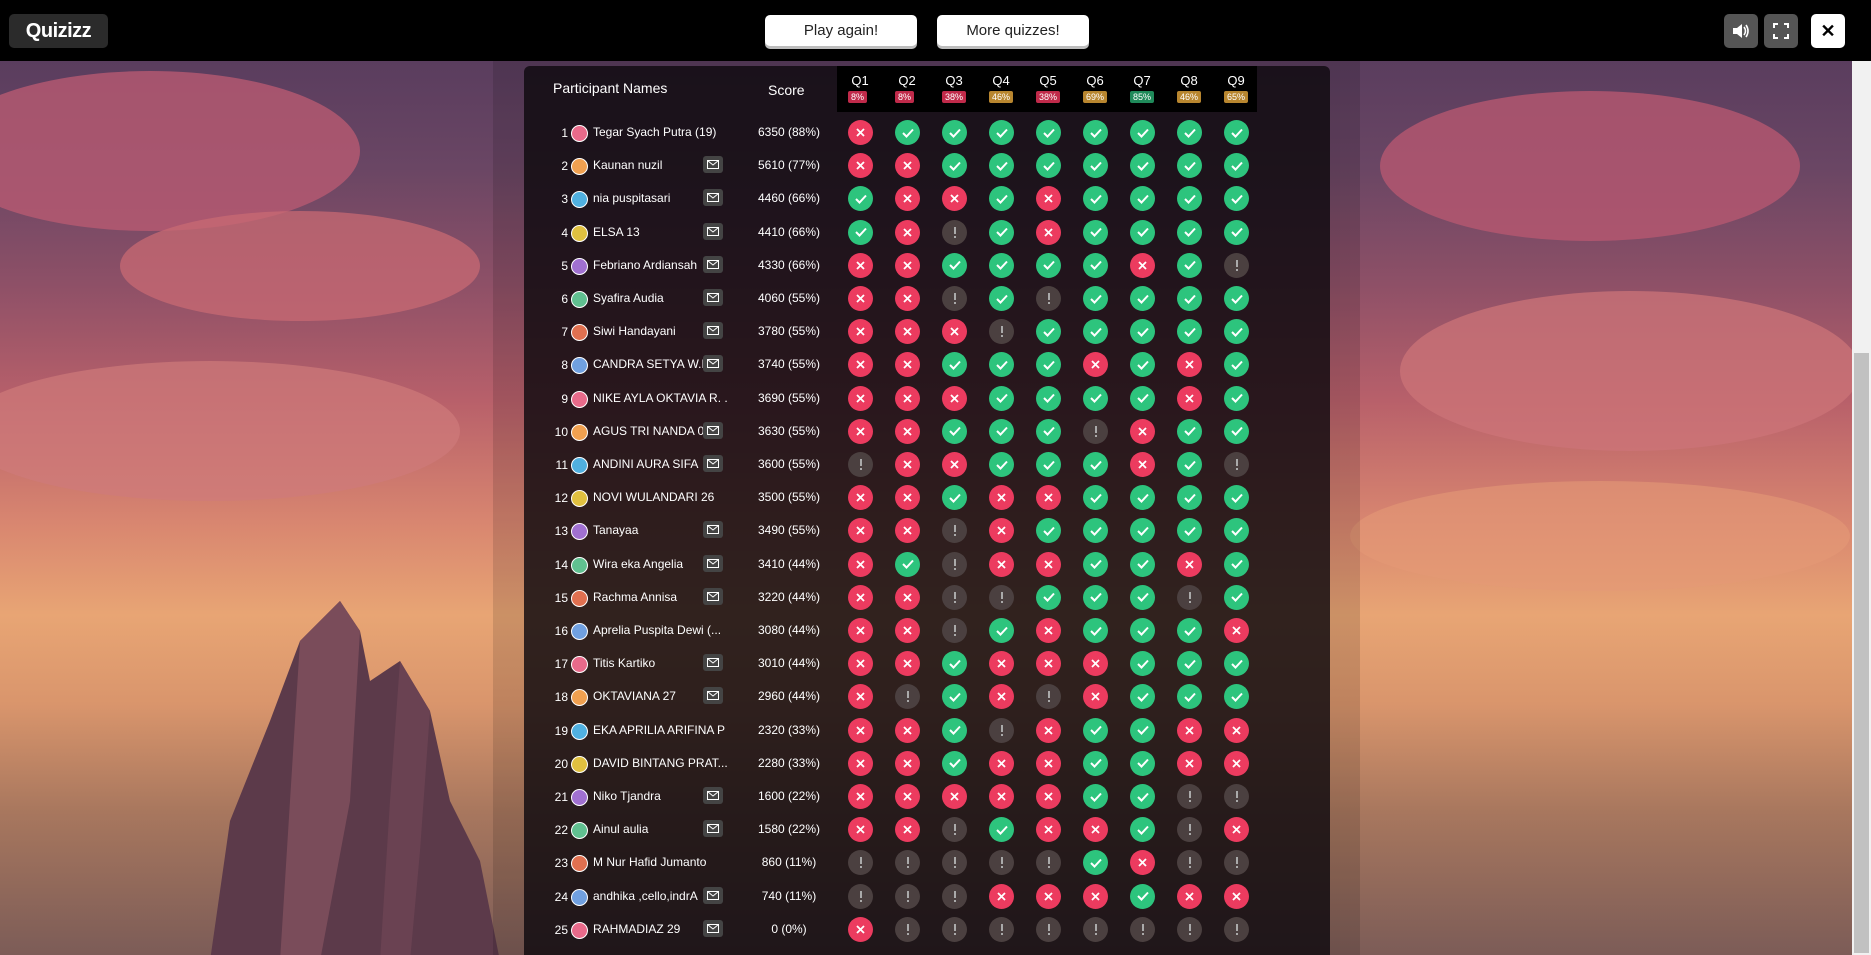 Image resolution: width=1871 pixels, height=955 pixels. Describe the element at coordinates (890, 663) in the screenshot. I see `participant-row: 17 Titis Kartiko 3010 (44%)` at that location.